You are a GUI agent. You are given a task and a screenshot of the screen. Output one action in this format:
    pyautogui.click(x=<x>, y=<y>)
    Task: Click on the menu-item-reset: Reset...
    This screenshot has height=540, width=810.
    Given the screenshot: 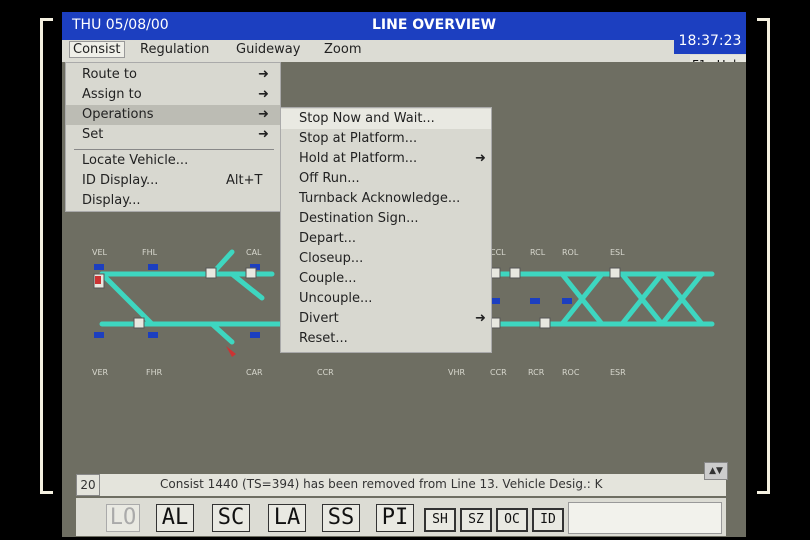 What is the action you would take?
    pyautogui.click(x=386, y=339)
    